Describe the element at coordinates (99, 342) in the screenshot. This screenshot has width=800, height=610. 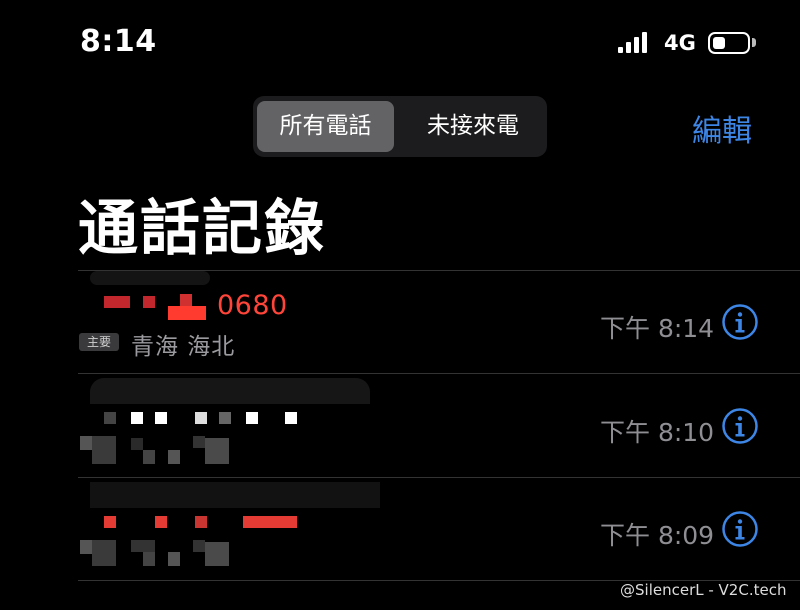
I see `label-badge: 主要` at that location.